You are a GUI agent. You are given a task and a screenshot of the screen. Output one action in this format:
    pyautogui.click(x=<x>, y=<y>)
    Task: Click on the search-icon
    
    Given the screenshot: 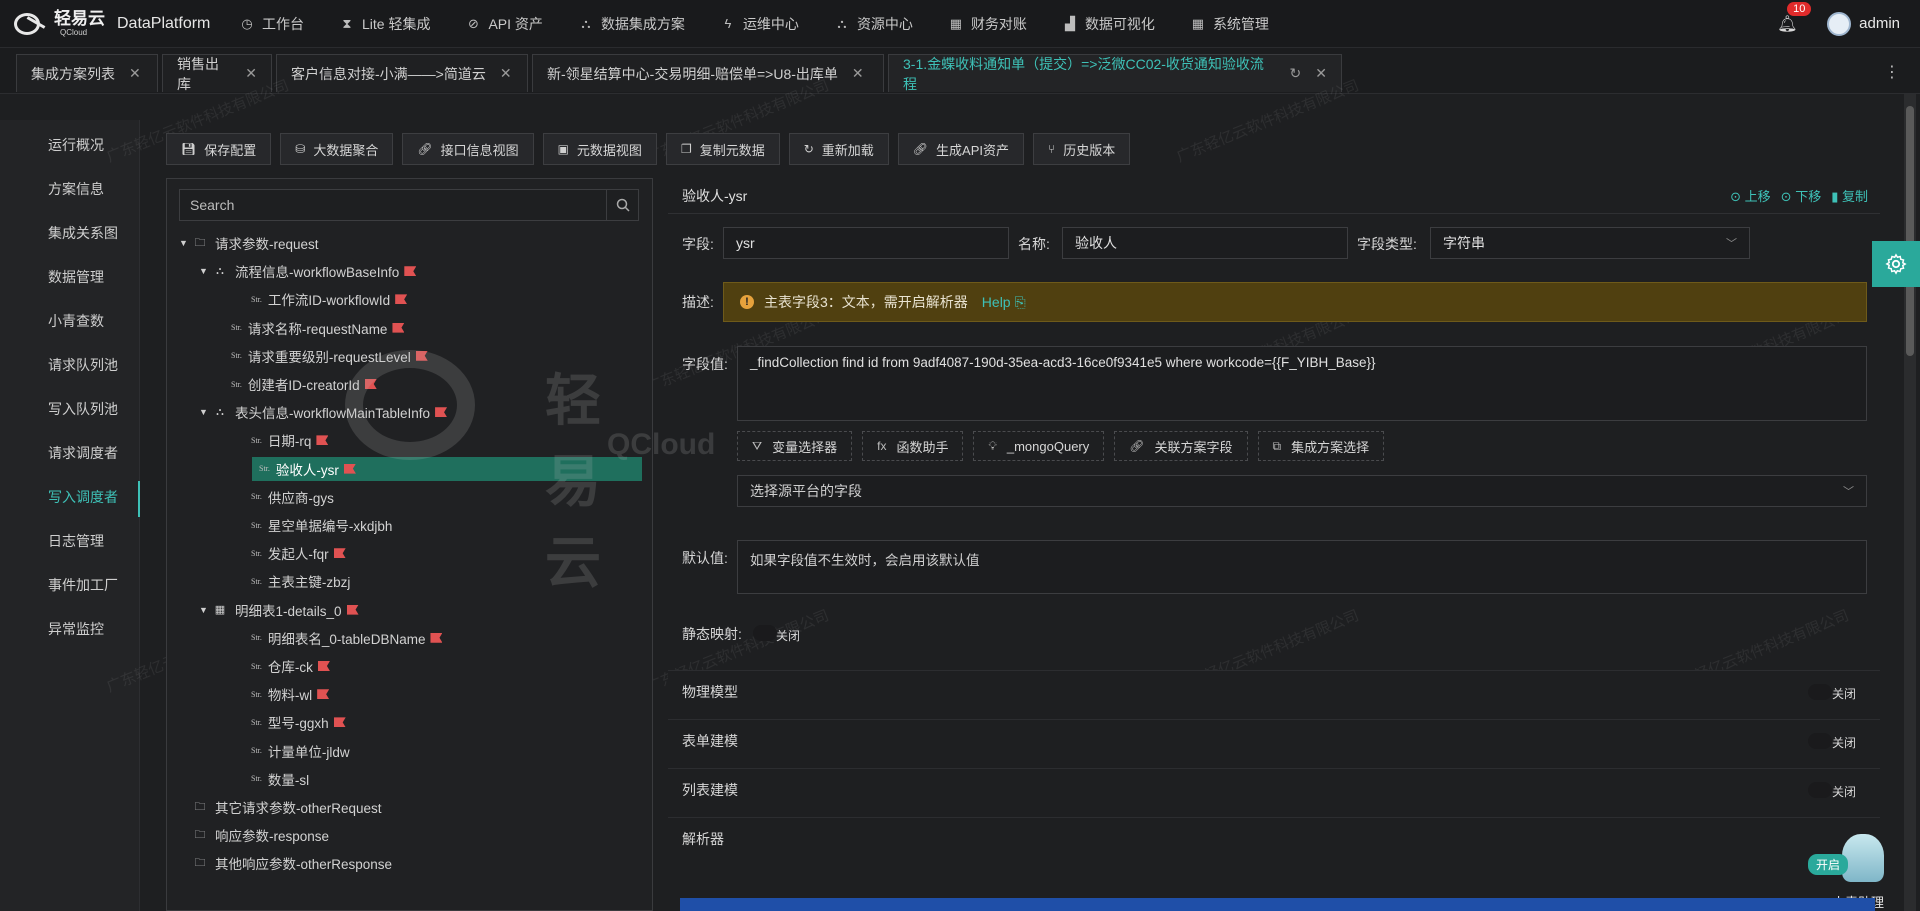 What is the action you would take?
    pyautogui.click(x=622, y=205)
    